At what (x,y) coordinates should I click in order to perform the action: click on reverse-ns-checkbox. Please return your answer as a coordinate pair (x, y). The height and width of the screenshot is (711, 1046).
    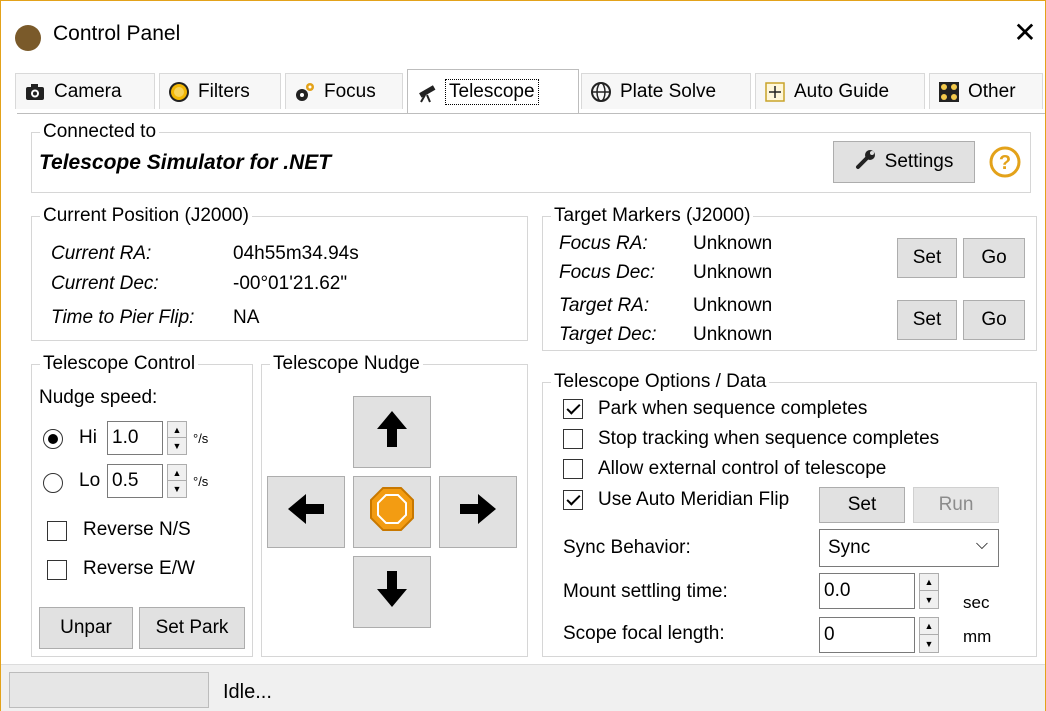
    Looking at the image, I should click on (57, 531).